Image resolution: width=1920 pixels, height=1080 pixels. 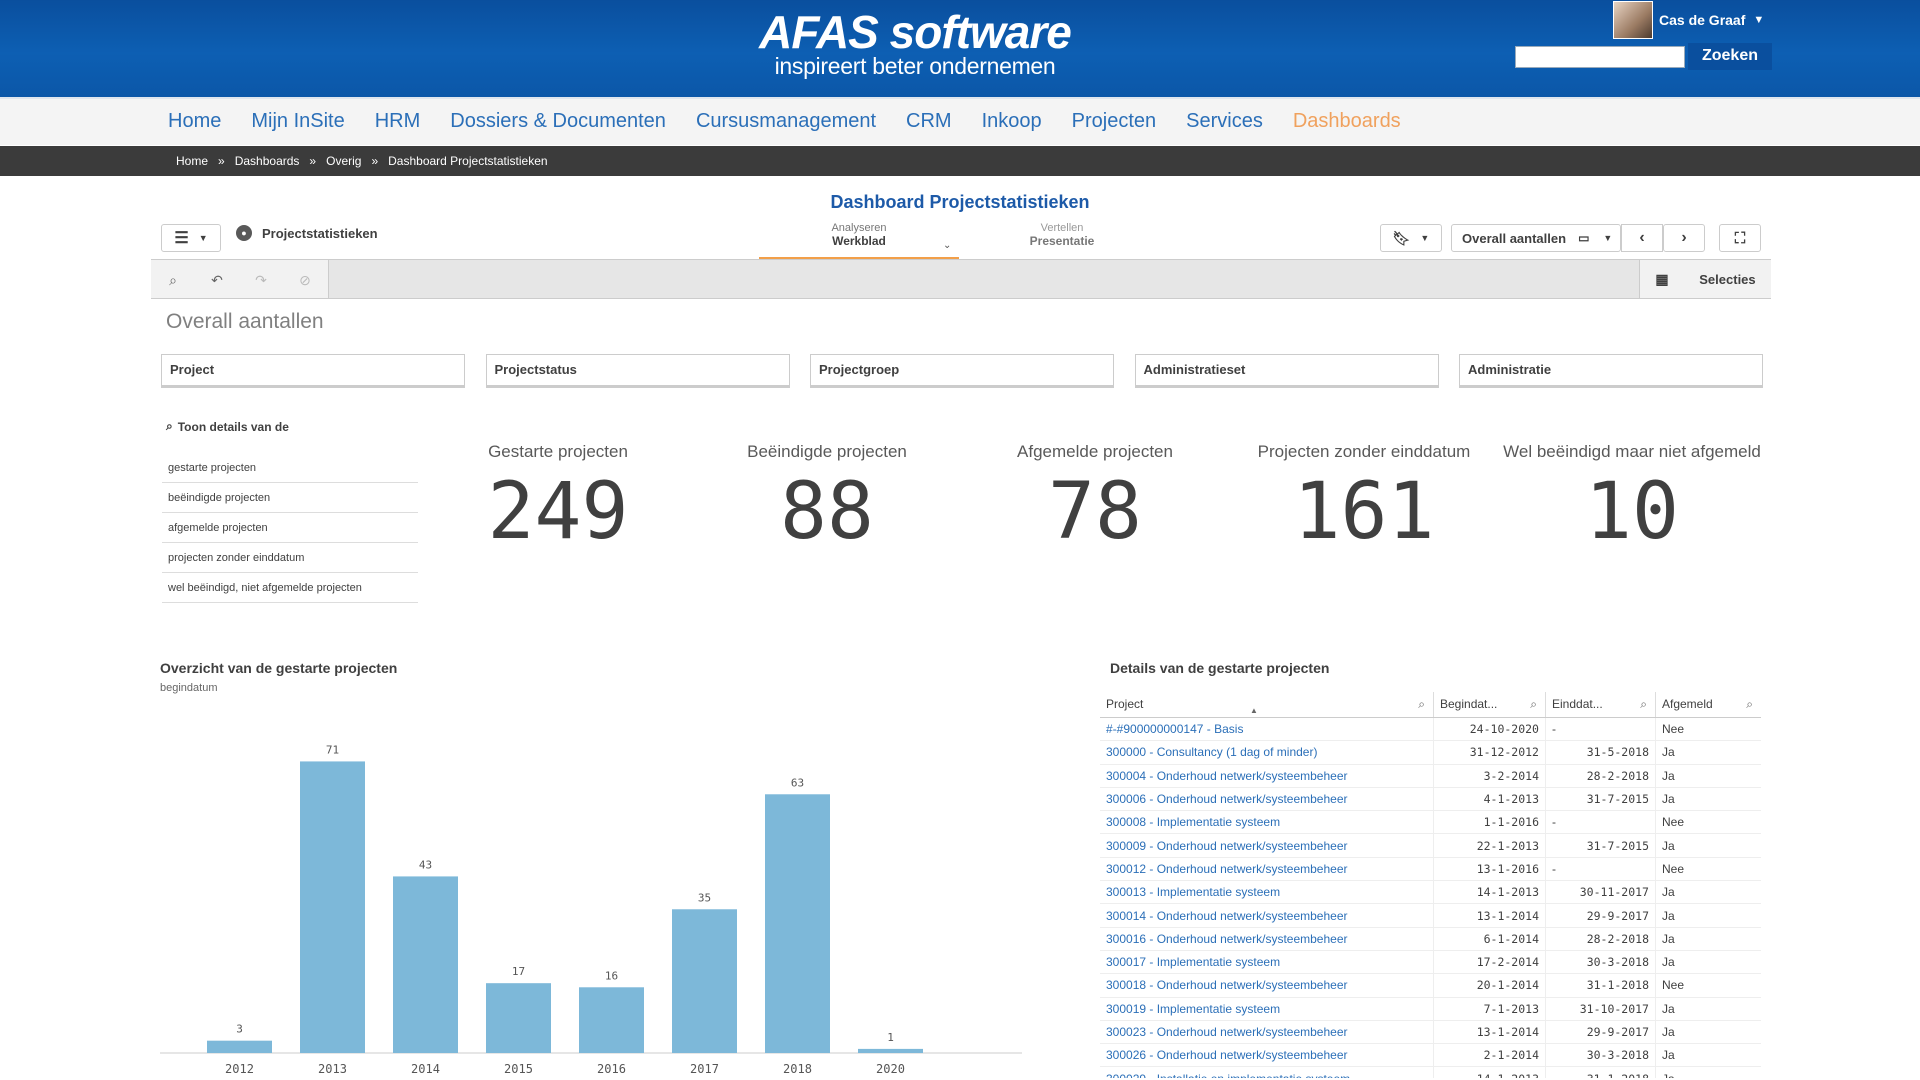 I want to click on nav-item-crm: CRM, so click(x=929, y=121).